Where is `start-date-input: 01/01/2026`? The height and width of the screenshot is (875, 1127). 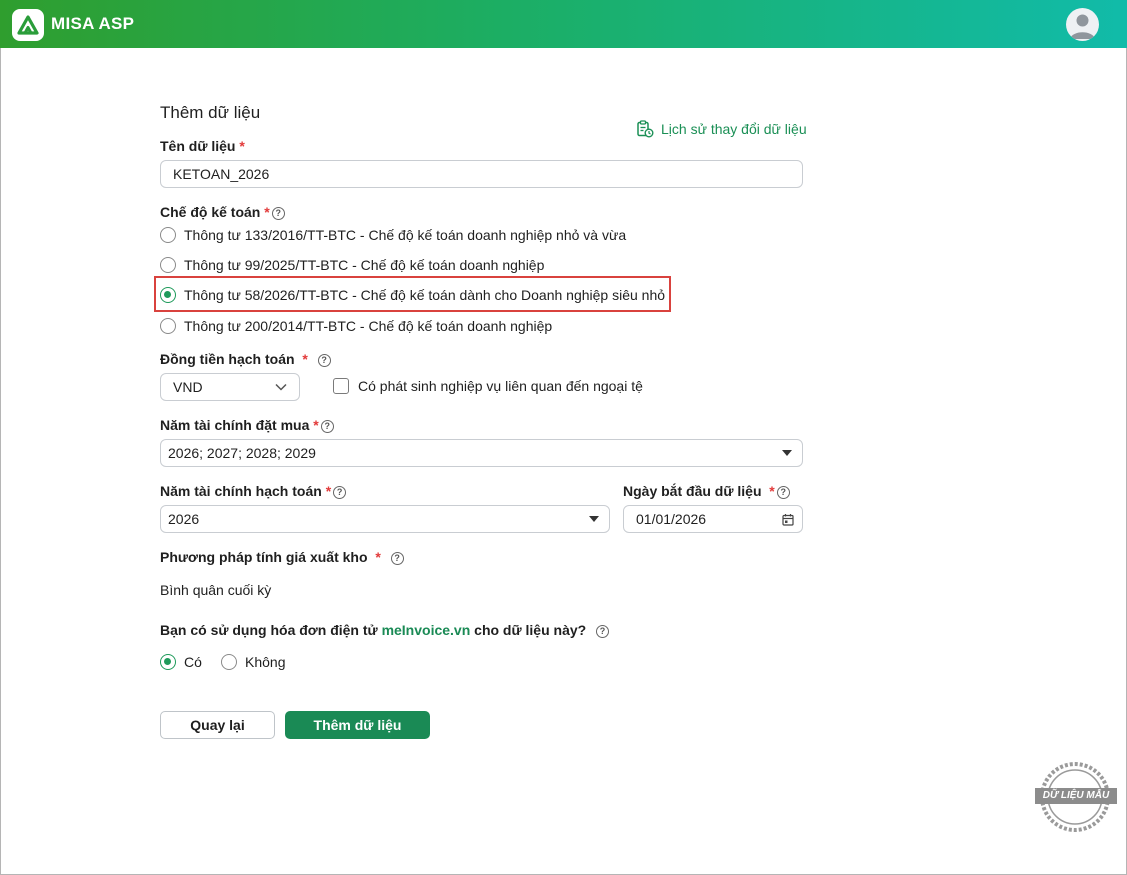
start-date-input: 01/01/2026 is located at coordinates (713, 519).